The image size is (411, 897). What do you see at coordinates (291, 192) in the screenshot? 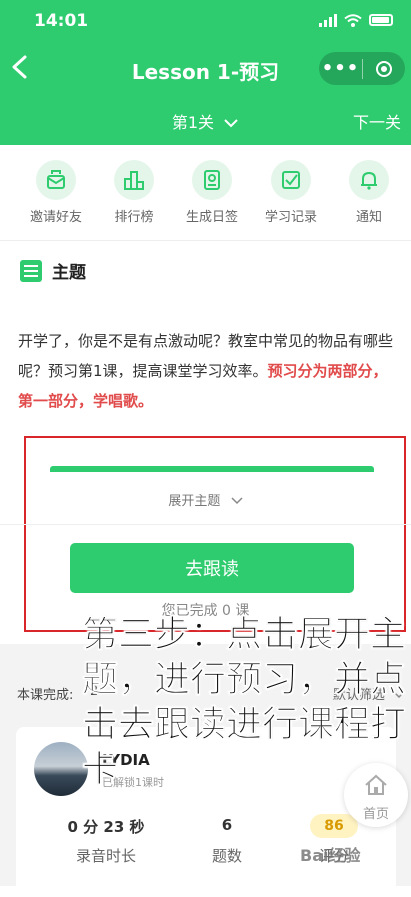
I see `tool-study-record: 学习记录` at bounding box center [291, 192].